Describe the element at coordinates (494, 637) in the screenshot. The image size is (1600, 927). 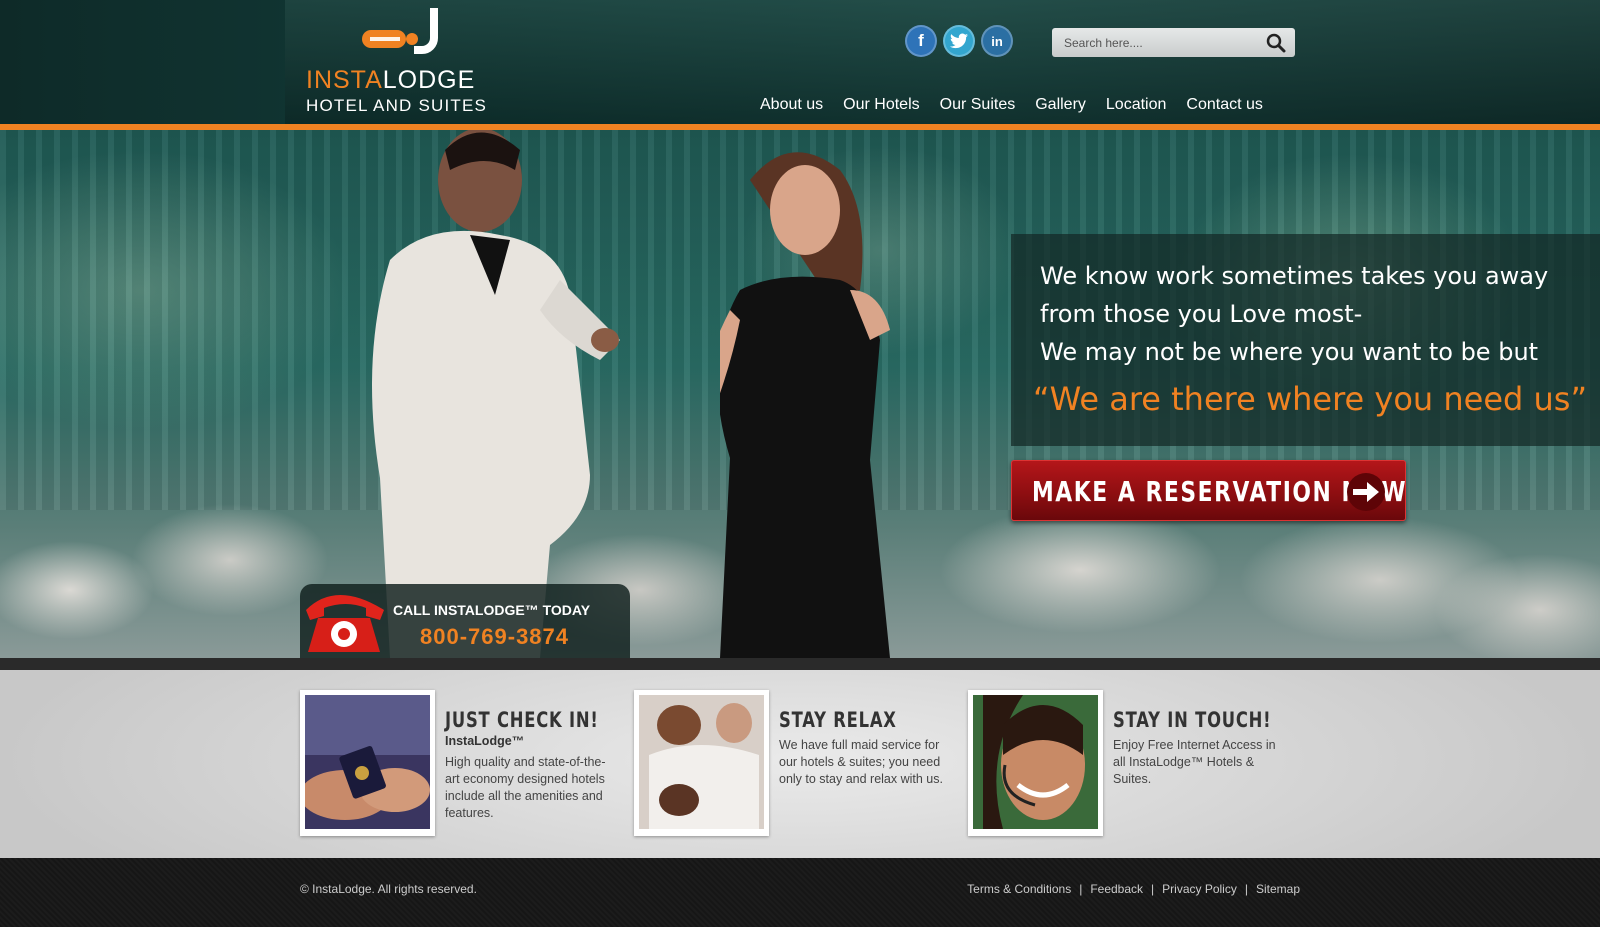
I see `call-phone-number: 800-769-3874` at that location.